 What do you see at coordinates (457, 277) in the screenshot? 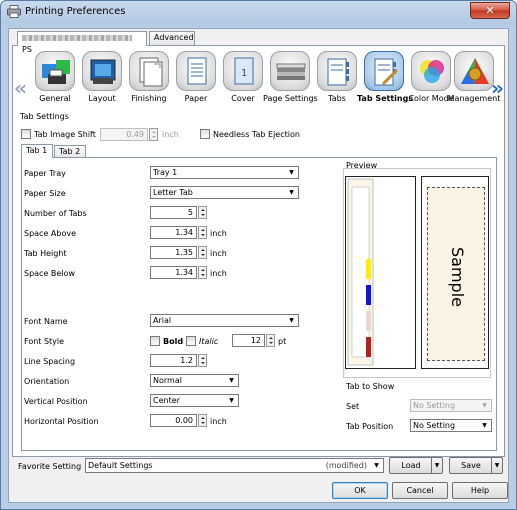
I see `sample-text: Sample` at bounding box center [457, 277].